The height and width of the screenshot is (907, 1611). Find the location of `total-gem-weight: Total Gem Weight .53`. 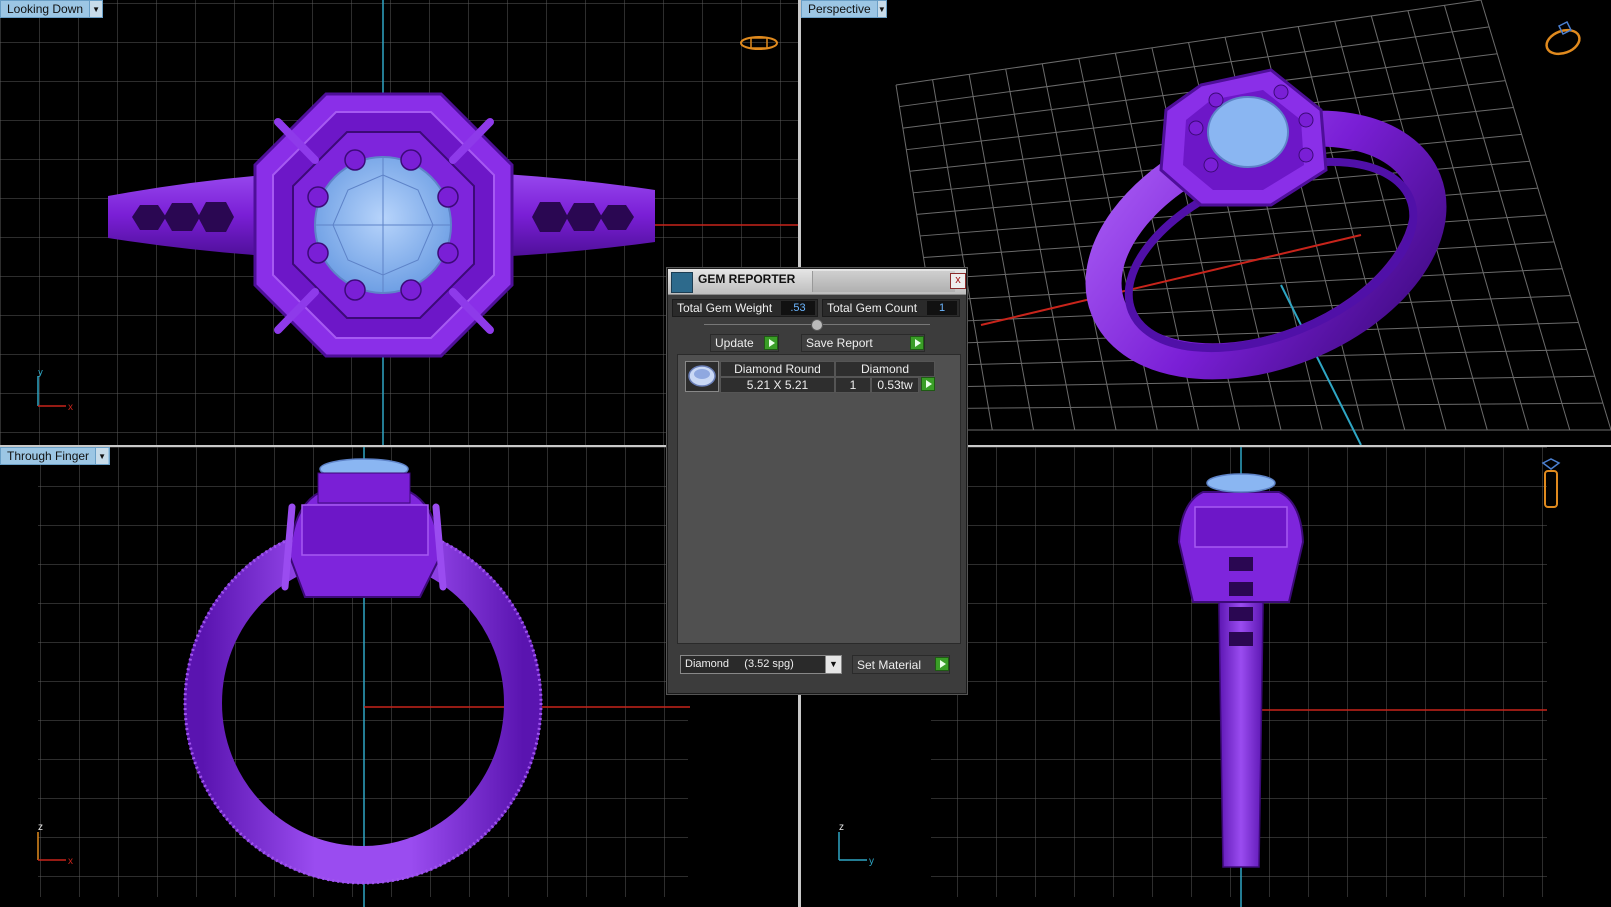

total-gem-weight: Total Gem Weight .53 is located at coordinates (745, 308).